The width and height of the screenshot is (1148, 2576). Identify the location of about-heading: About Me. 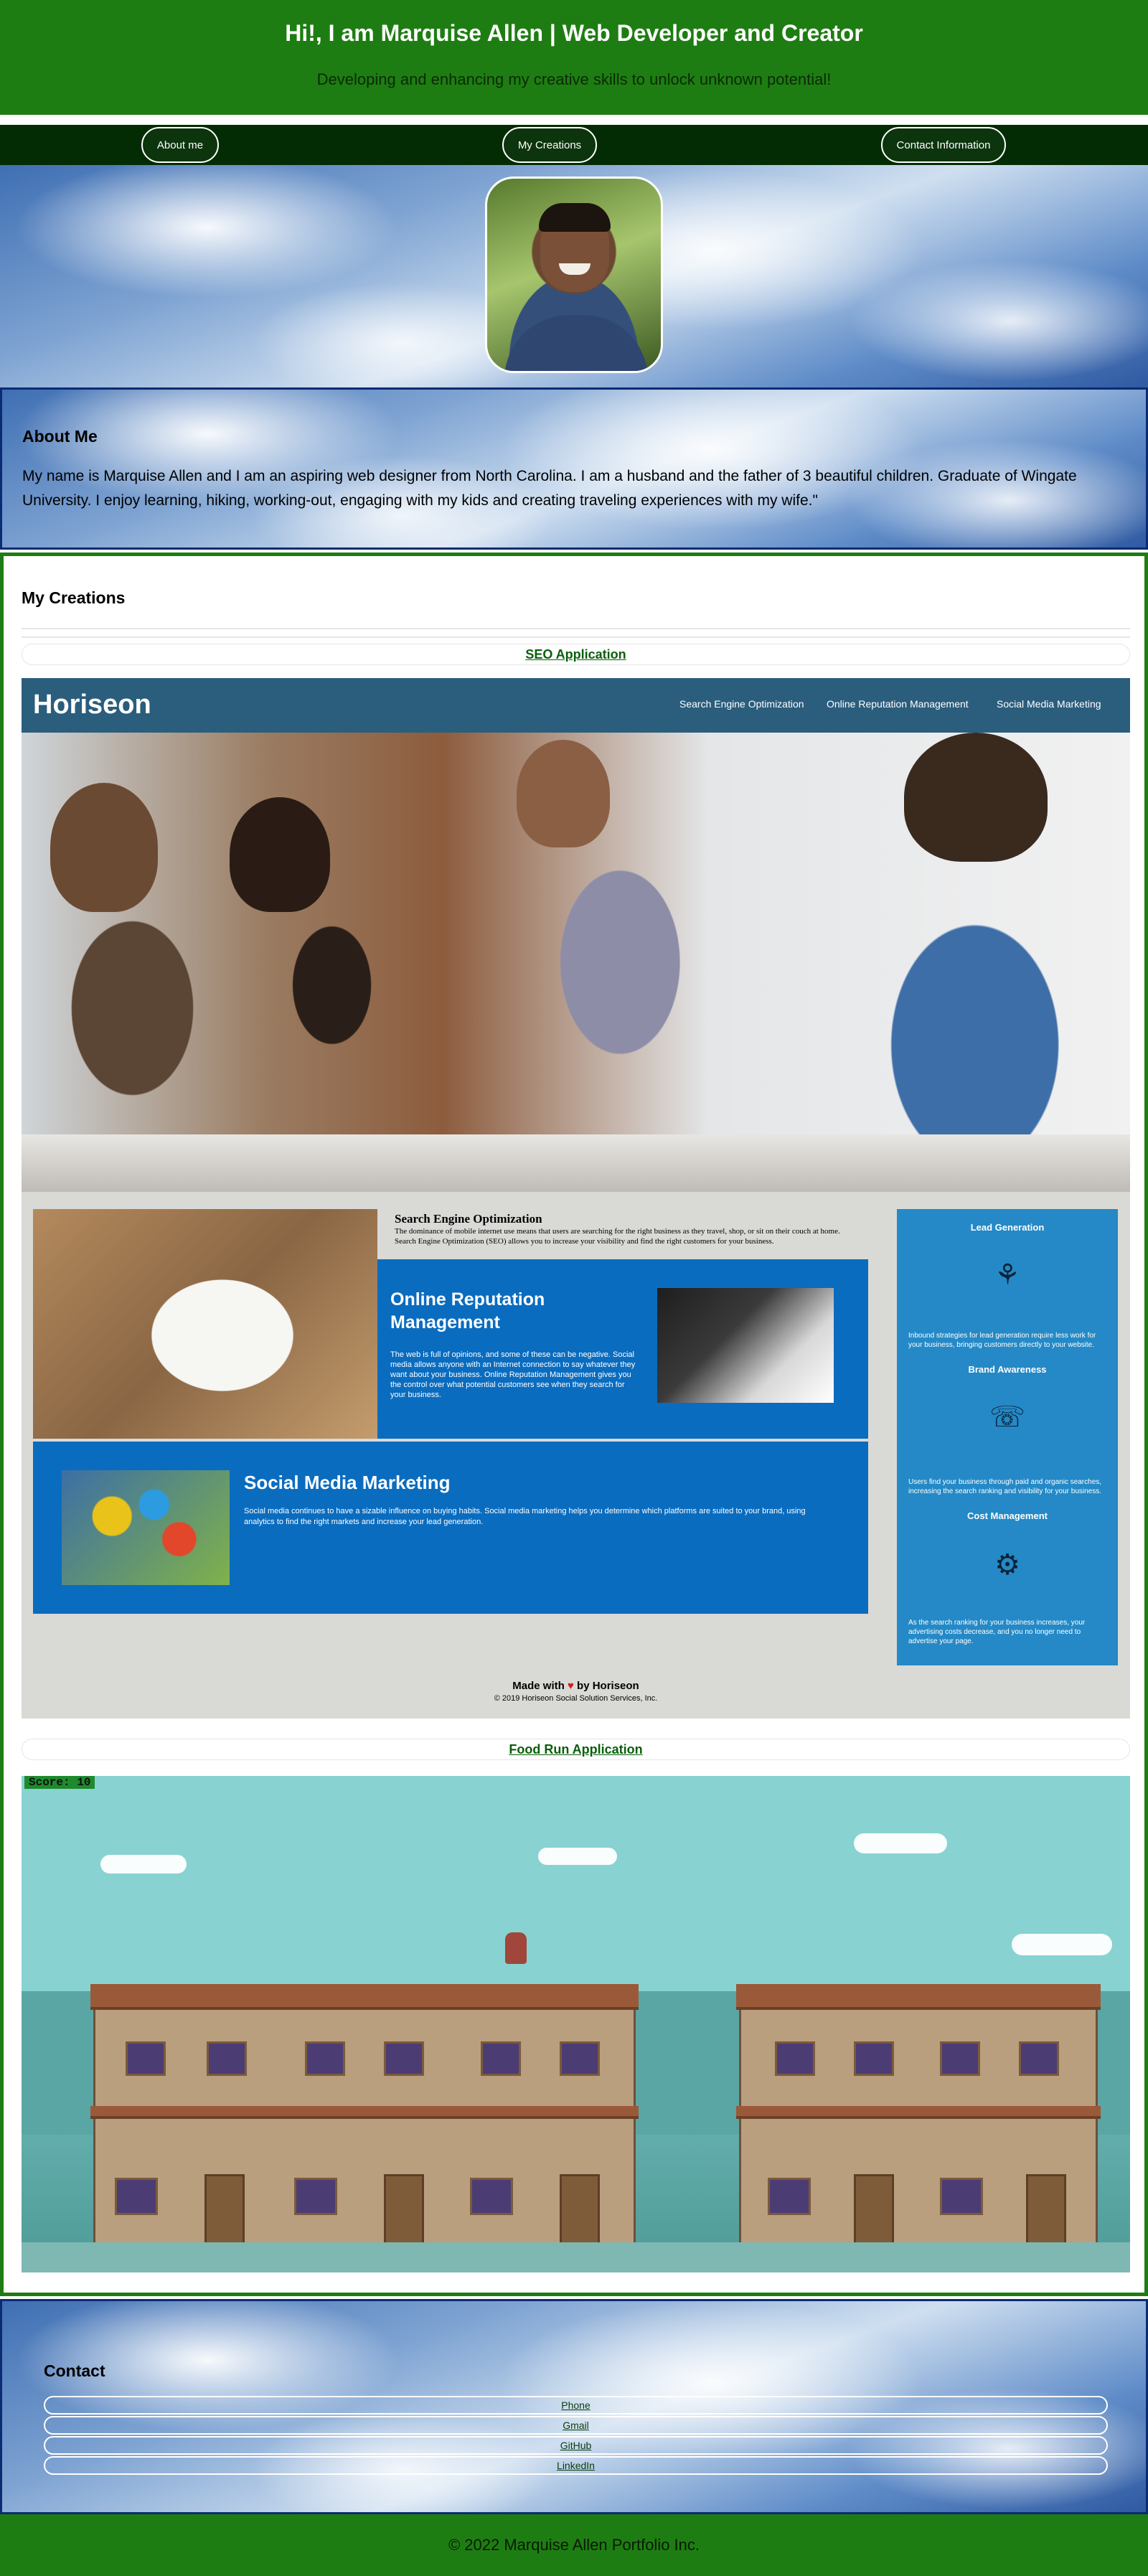
(60, 436).